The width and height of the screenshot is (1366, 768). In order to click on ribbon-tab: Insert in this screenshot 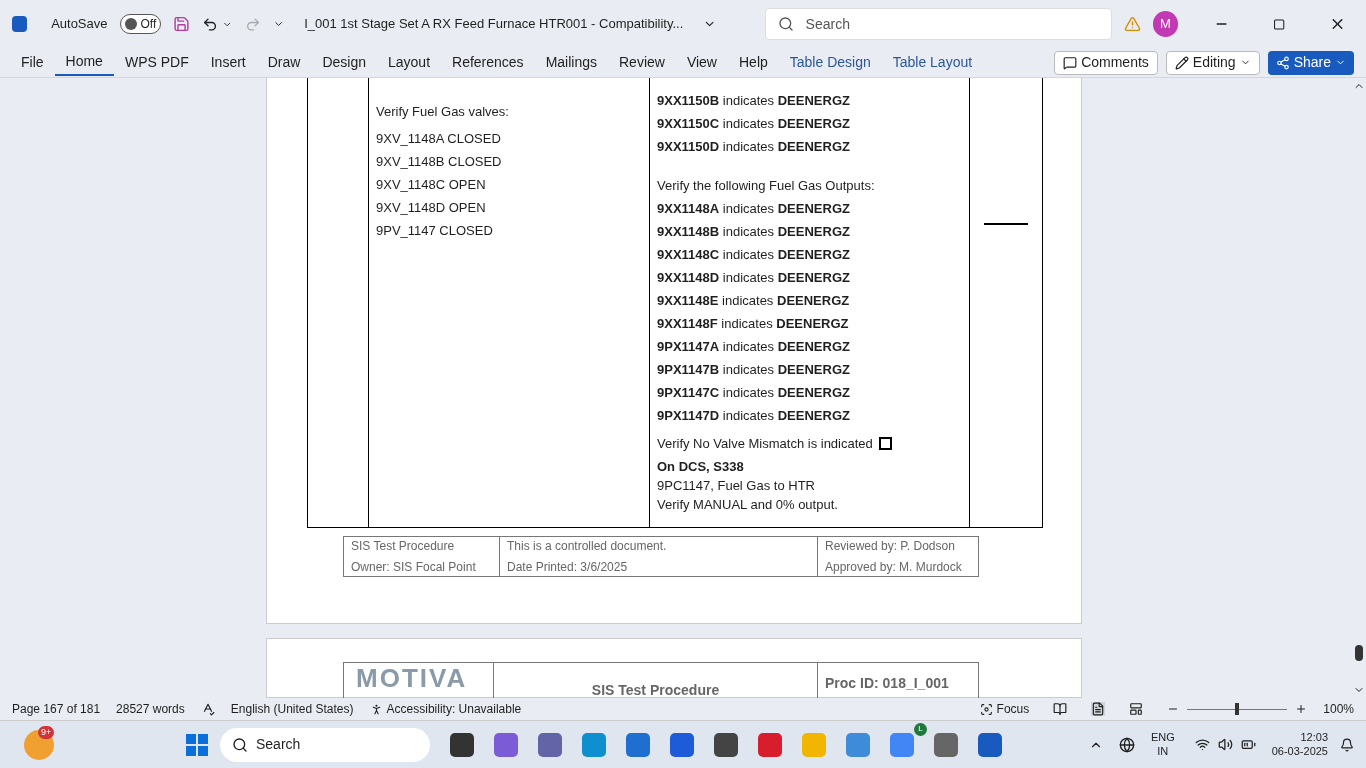, I will do `click(228, 62)`.